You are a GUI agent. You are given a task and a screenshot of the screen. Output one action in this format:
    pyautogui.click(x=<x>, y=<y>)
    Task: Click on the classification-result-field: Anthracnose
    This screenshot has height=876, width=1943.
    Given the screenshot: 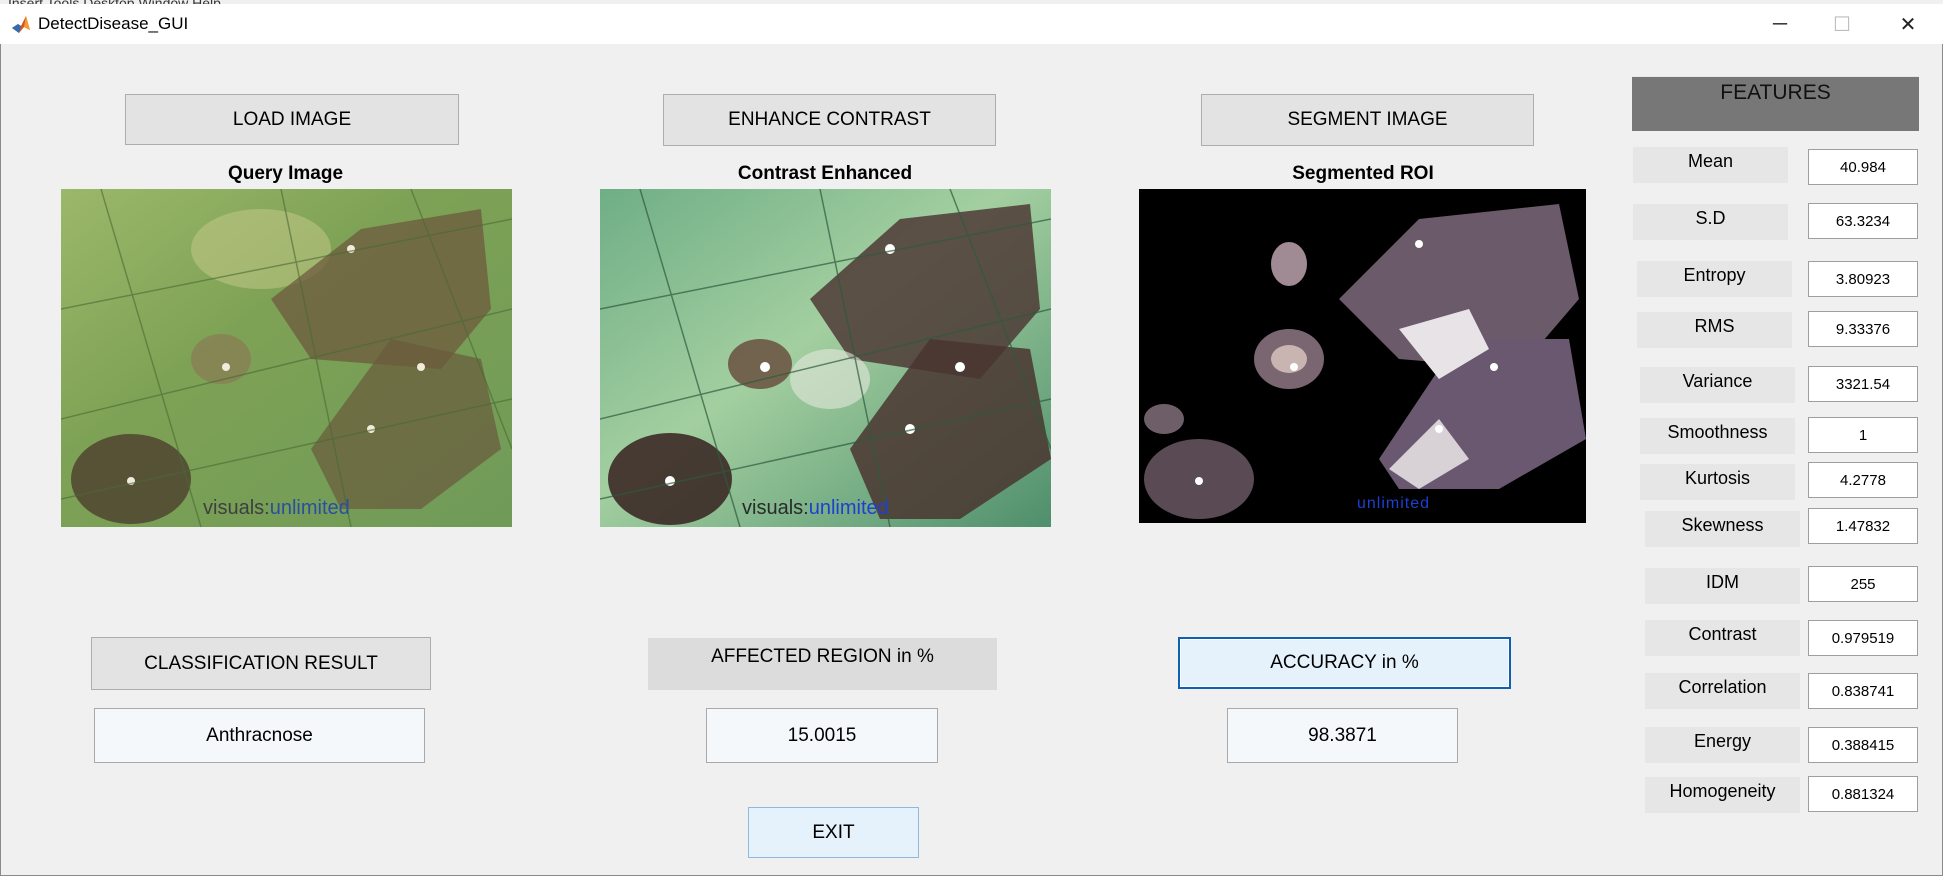 What is the action you would take?
    pyautogui.click(x=259, y=735)
    